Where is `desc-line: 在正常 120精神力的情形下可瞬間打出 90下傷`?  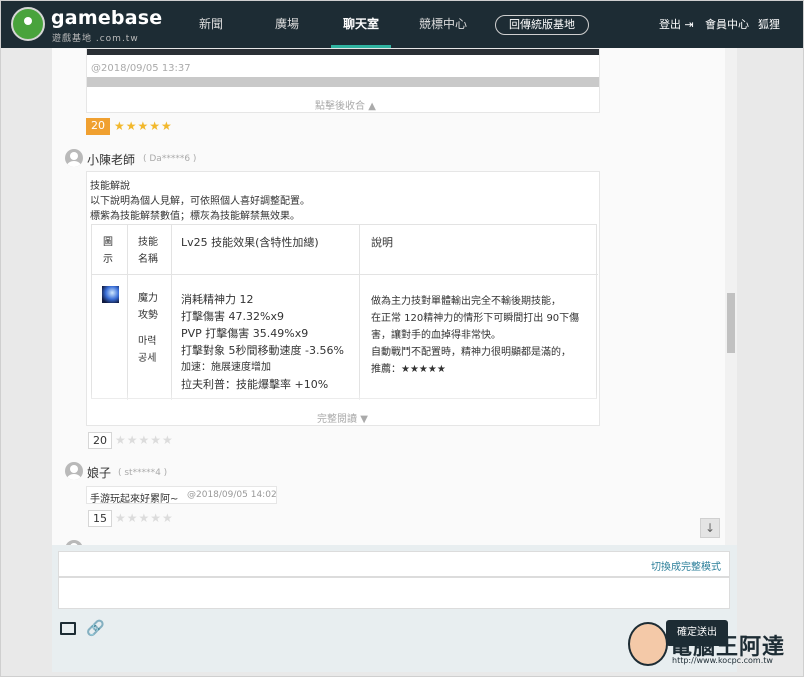 desc-line: 在正常 120精神力的情形下可瞬間打出 90下傷 is located at coordinates (475, 318).